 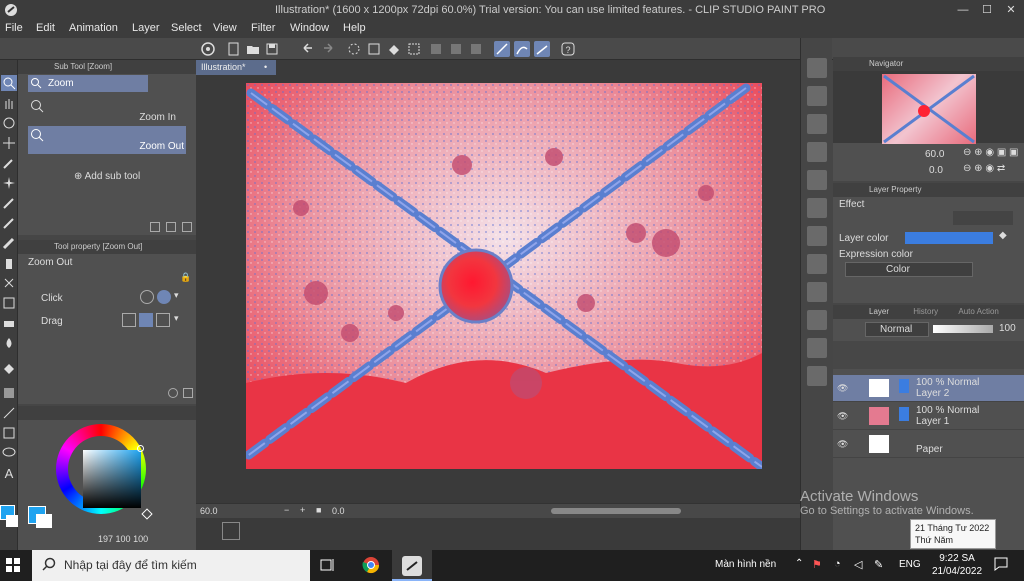 What do you see at coordinates (799, 563) in the screenshot?
I see `chevron-up-icon: ⌃` at bounding box center [799, 563].